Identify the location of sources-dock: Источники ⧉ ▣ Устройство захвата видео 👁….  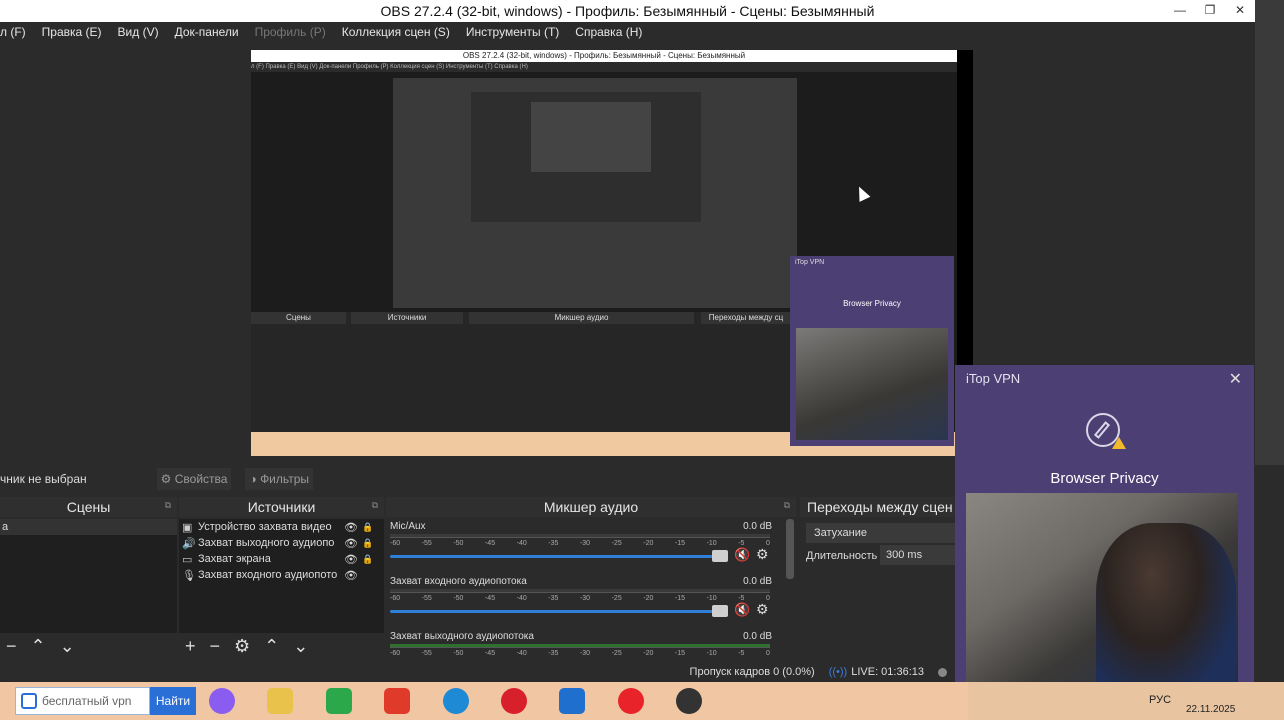
(281, 578).